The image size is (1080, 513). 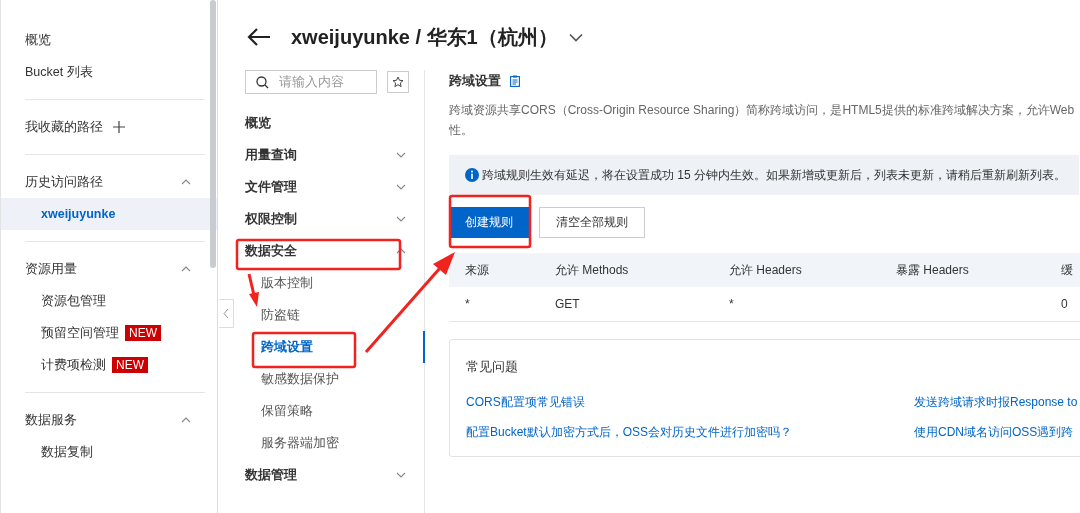 I want to click on nav-group: 用量查询, so click(x=327, y=155).